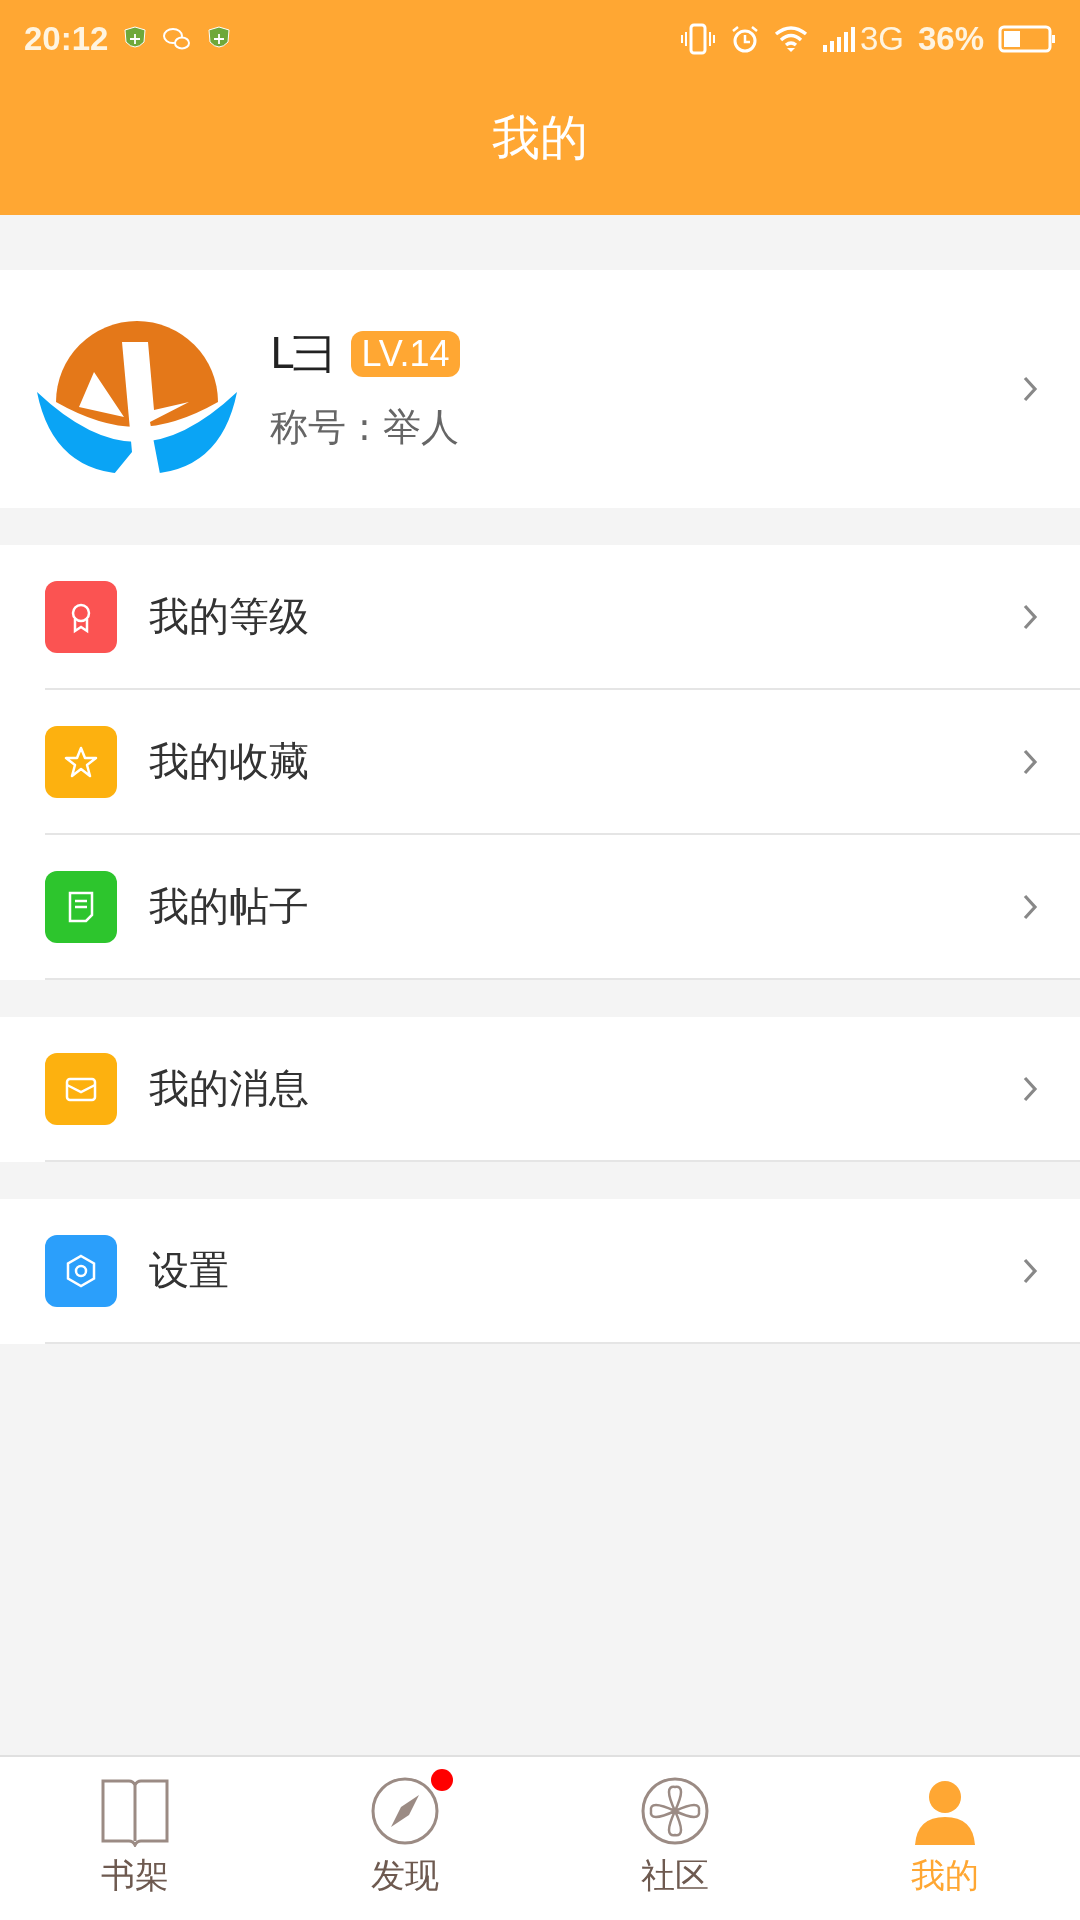  Describe the element at coordinates (790, 39) in the screenshot. I see `wifi-icon` at that location.